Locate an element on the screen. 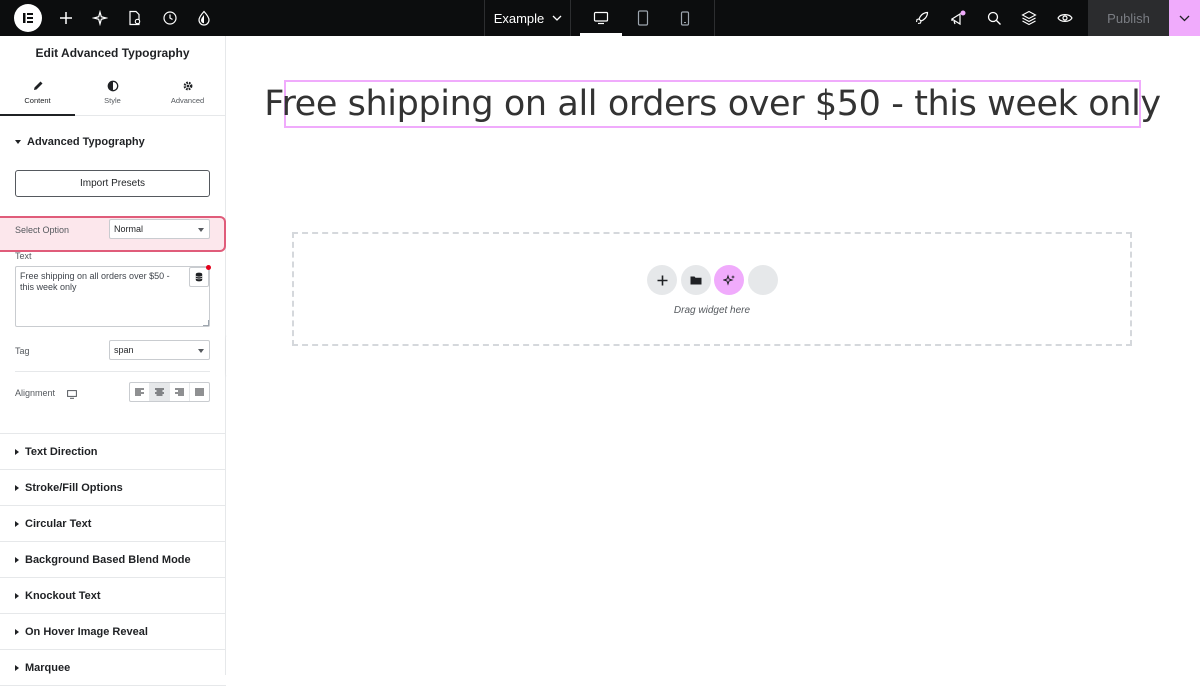 The width and height of the screenshot is (1200, 686). gear-icon is located at coordinates (187, 86).